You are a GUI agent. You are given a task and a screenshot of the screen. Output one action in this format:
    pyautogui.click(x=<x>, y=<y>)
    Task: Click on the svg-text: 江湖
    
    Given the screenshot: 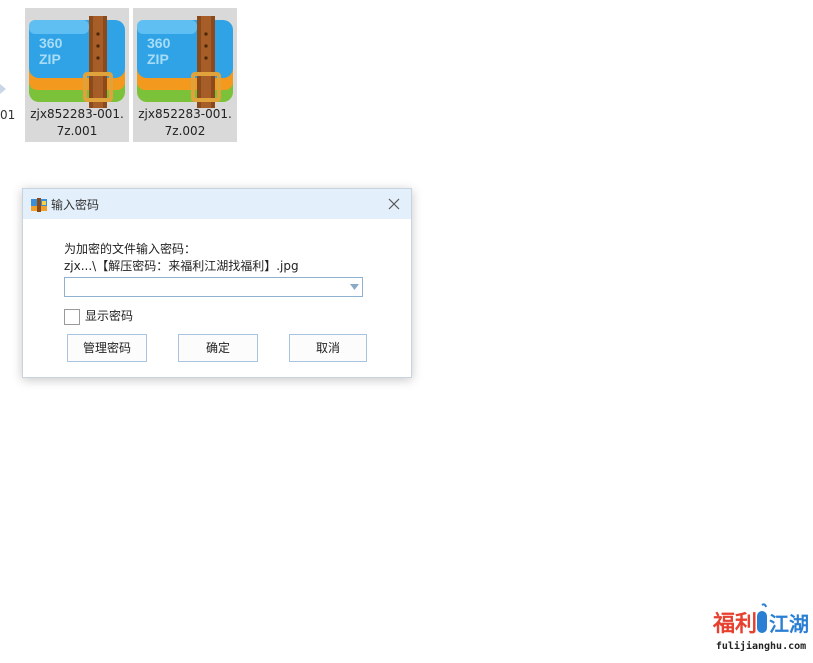 What is the action you would take?
    pyautogui.click(x=789, y=624)
    